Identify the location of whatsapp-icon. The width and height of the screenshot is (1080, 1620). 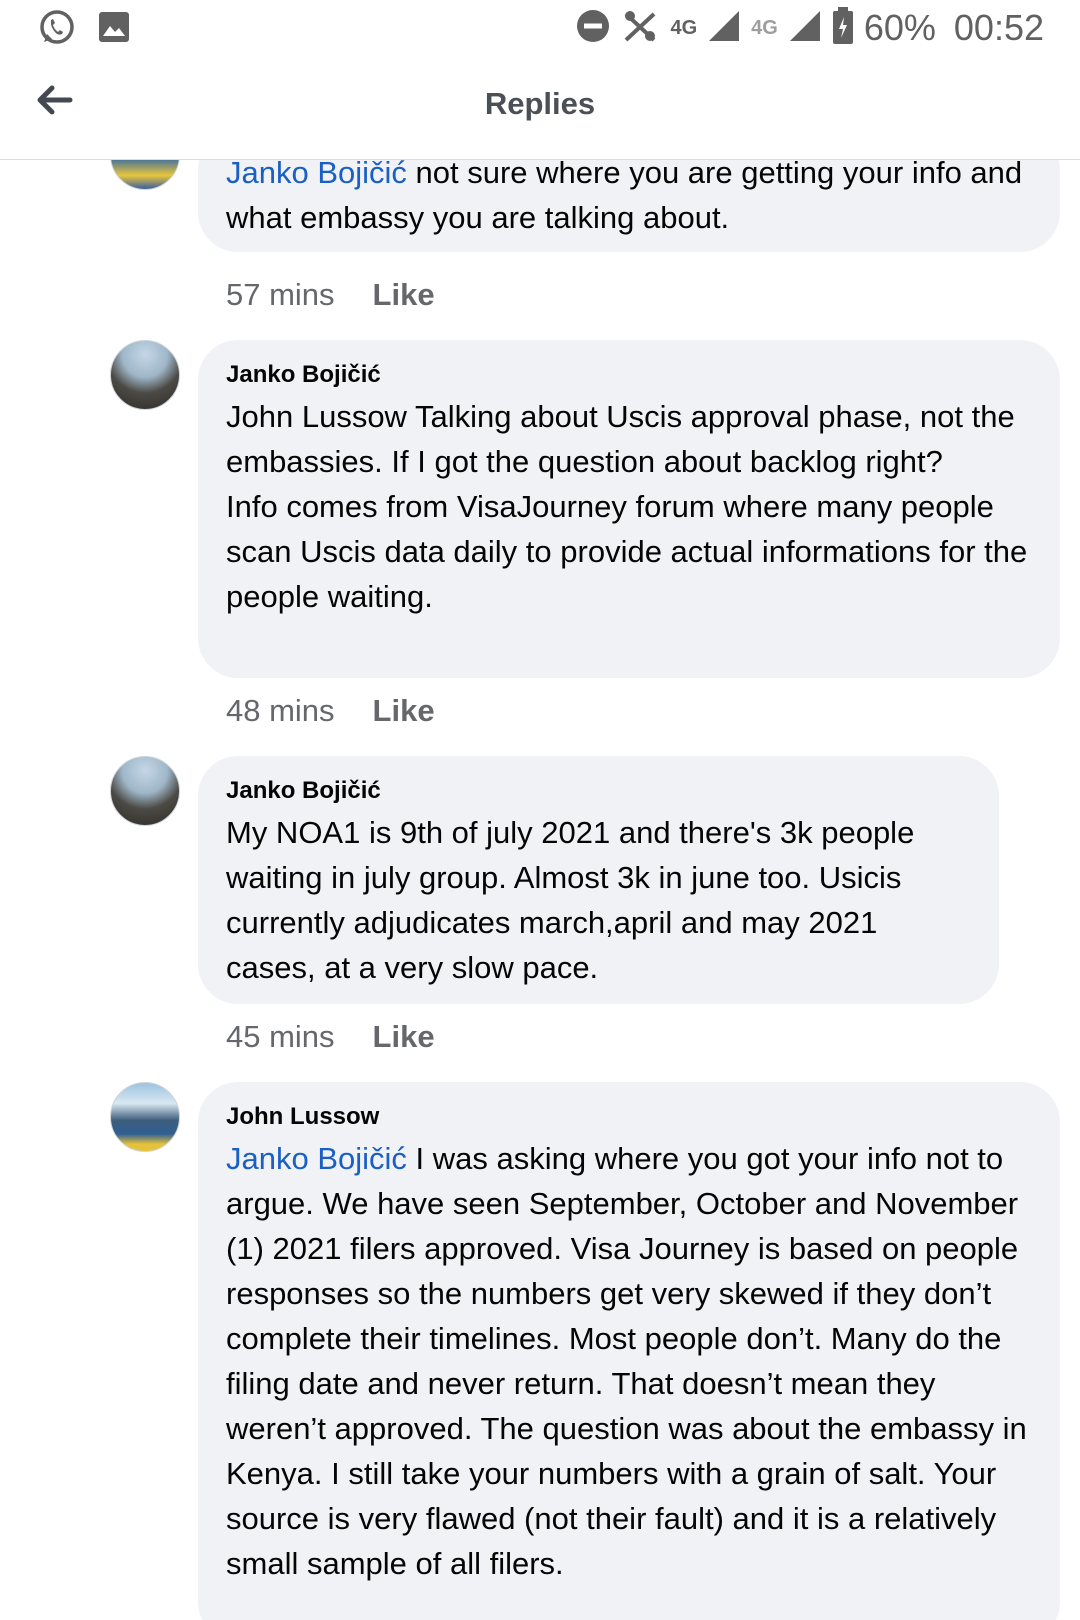
(57, 29).